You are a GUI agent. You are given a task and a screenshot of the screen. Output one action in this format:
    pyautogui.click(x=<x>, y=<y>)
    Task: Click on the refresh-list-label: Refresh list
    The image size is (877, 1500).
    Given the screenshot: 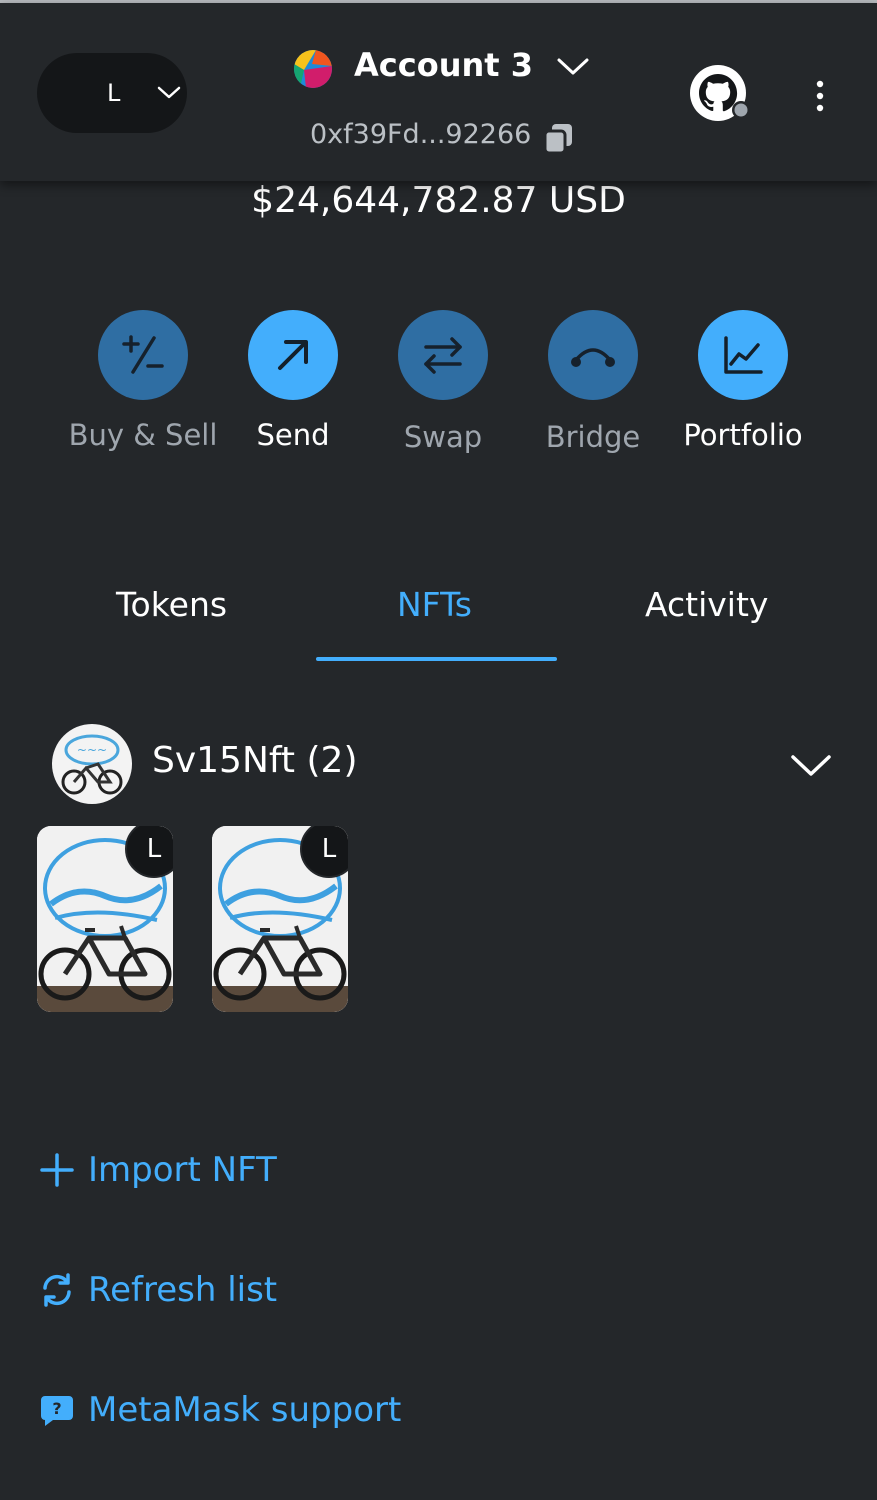 What is the action you would take?
    pyautogui.click(x=183, y=1290)
    